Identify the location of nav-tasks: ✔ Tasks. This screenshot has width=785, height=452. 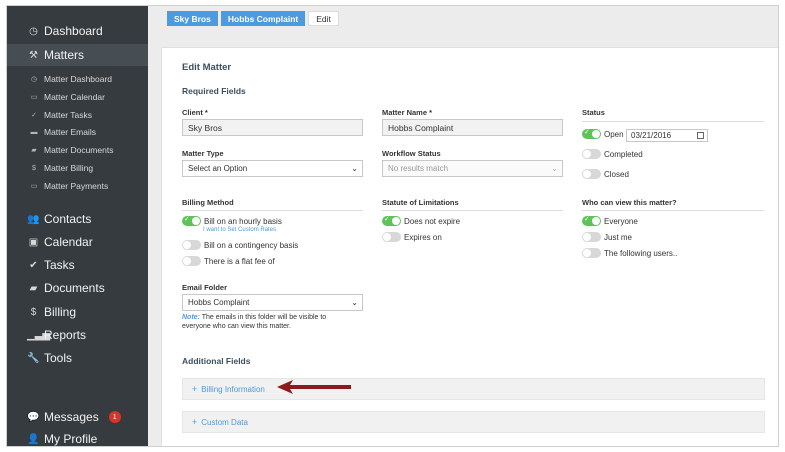
(77, 265).